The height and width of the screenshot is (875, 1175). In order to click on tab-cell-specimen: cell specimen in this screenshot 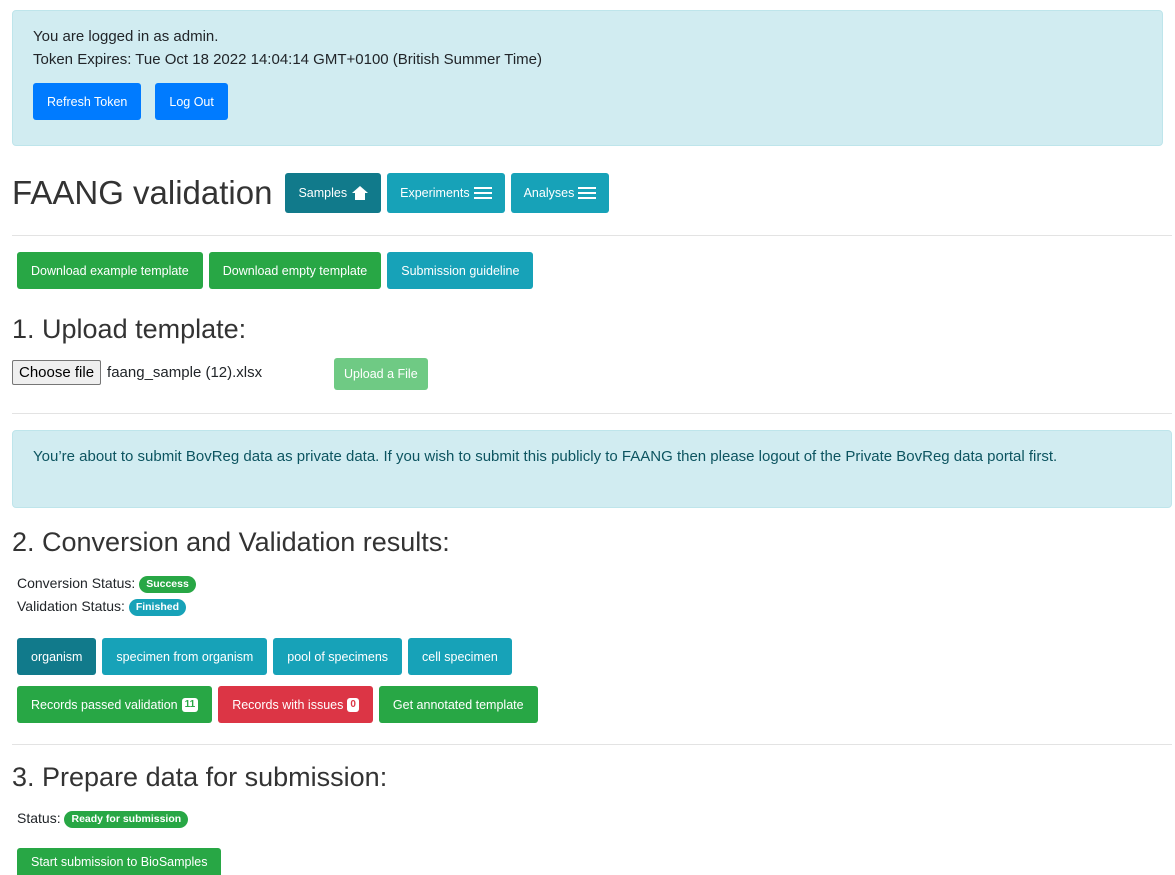, I will do `click(460, 656)`.